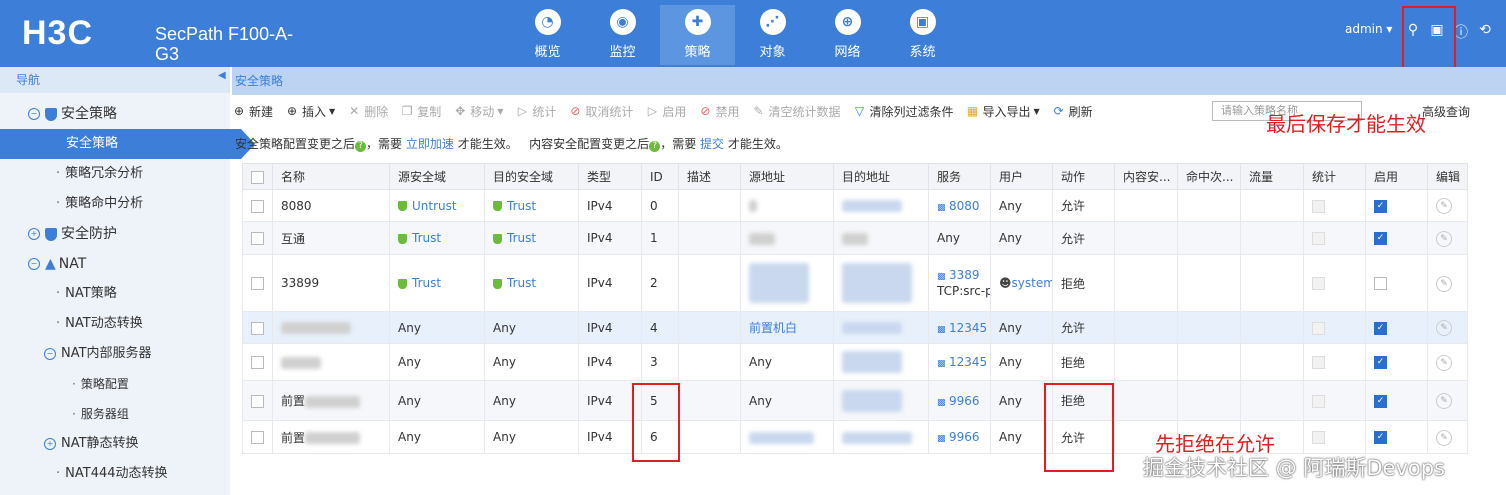  Describe the element at coordinates (964, 206) in the screenshot. I see `service-label: 8080` at that location.